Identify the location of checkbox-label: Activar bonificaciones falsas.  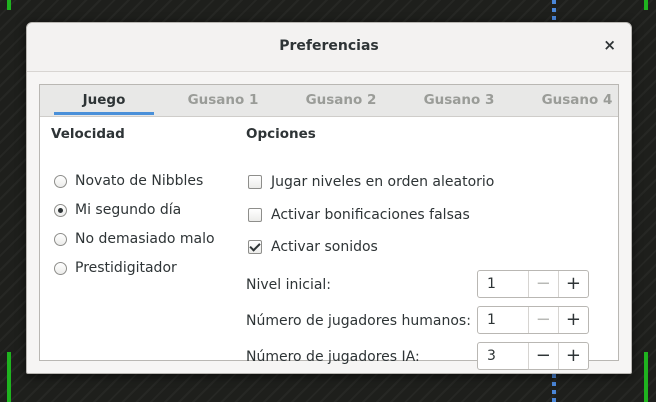
(370, 215).